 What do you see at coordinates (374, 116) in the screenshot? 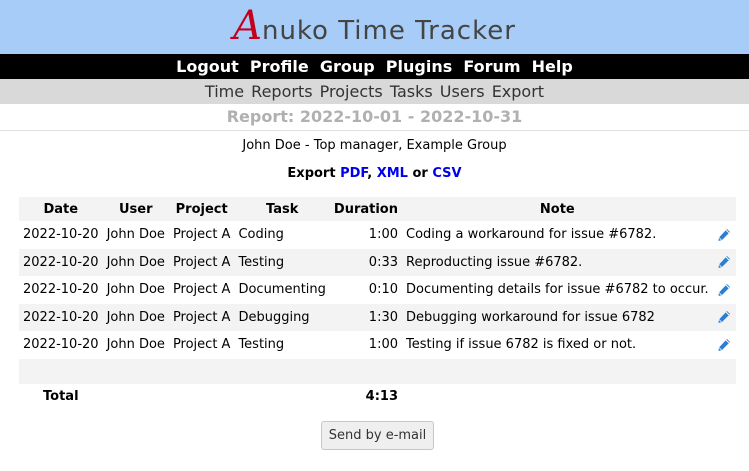
I see `page-title: Report: 2022-10-01 - 2022-10-31` at bounding box center [374, 116].